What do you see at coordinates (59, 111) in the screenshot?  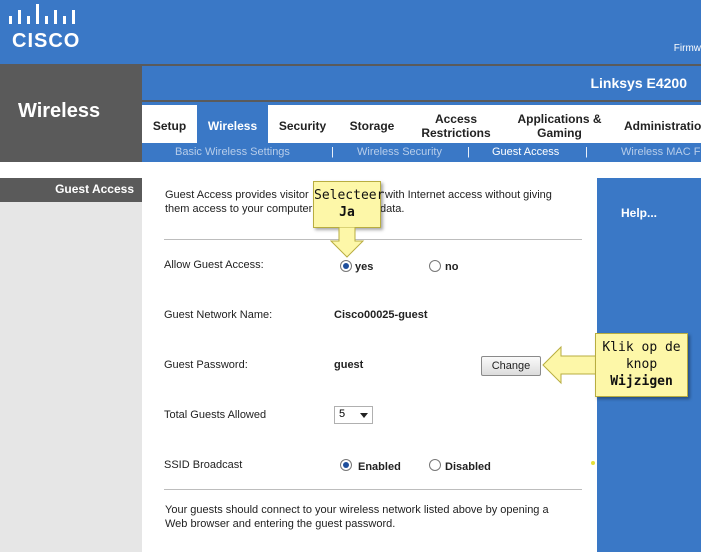 I see `section-title: Wireless` at bounding box center [59, 111].